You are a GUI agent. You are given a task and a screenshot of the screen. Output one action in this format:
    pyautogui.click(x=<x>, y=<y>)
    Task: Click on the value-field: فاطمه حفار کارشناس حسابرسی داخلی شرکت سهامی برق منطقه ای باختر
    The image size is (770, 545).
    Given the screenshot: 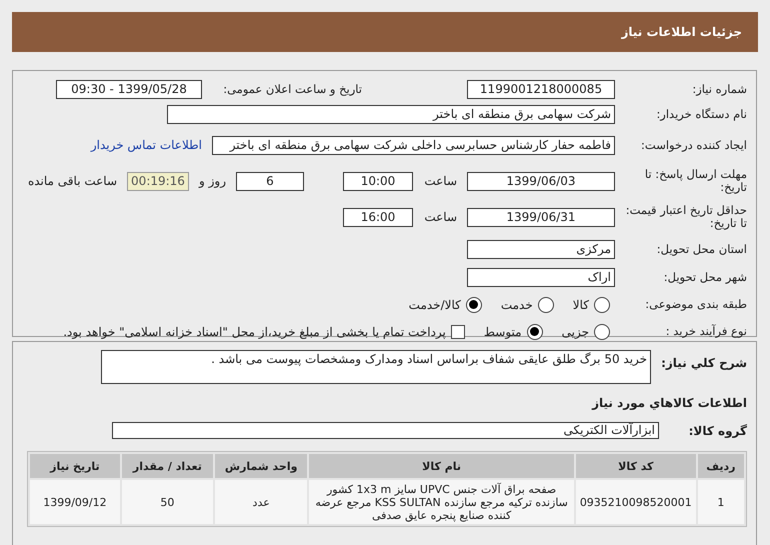 What is the action you would take?
    pyautogui.click(x=413, y=145)
    